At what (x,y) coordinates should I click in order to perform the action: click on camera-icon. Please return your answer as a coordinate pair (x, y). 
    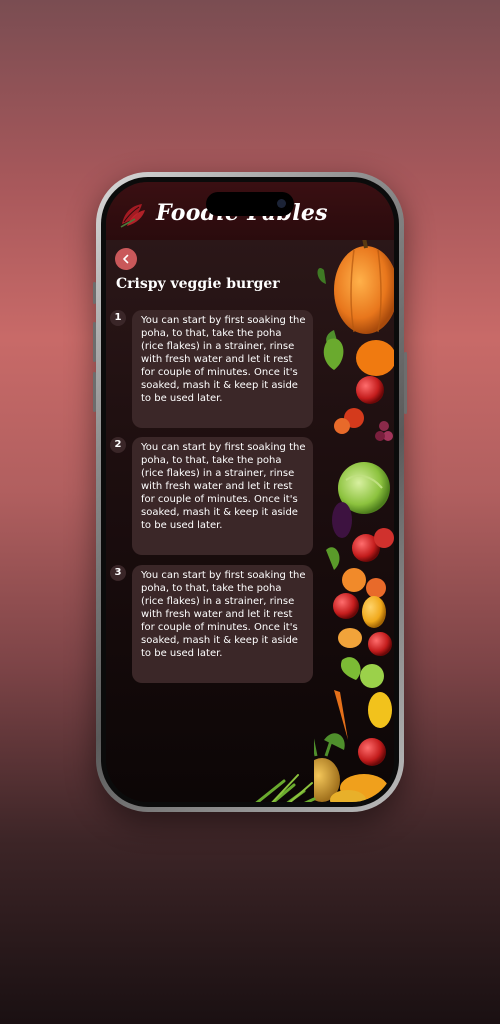
    Looking at the image, I should click on (281, 203).